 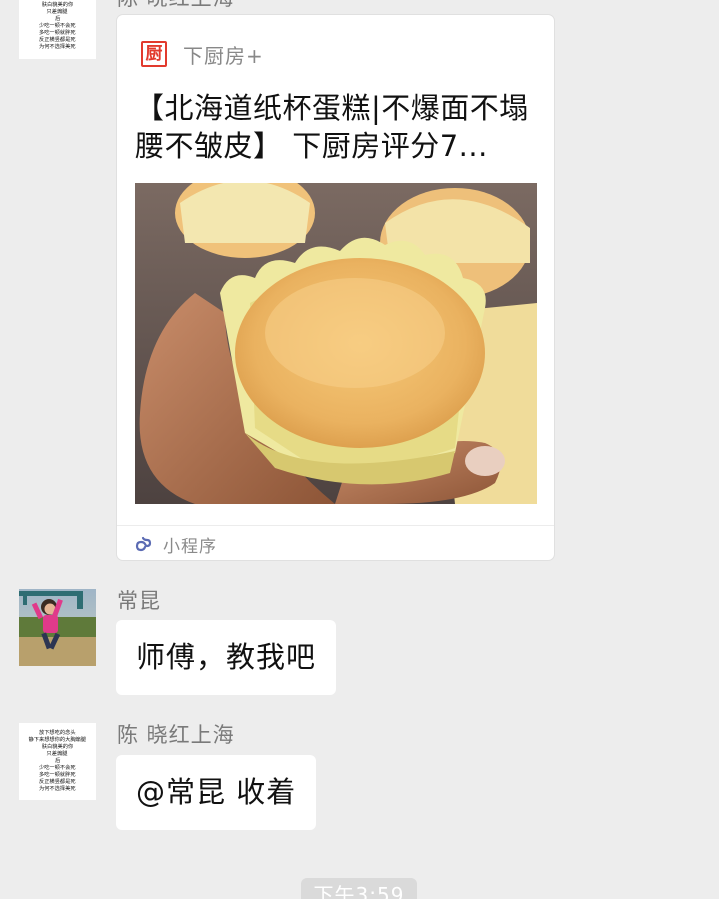 What do you see at coordinates (335, 525) in the screenshot?
I see `card-divider` at bounding box center [335, 525].